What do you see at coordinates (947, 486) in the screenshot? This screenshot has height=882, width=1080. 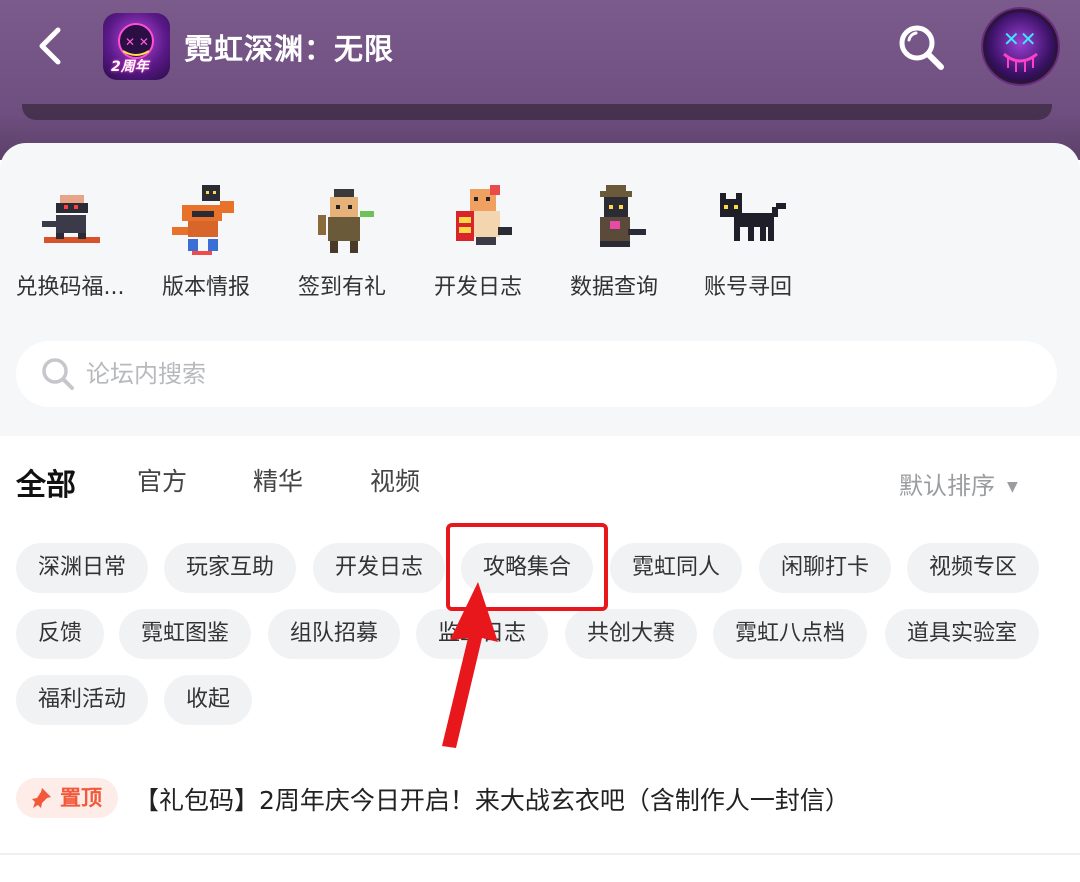 I see `sort-label: 默认排序` at bounding box center [947, 486].